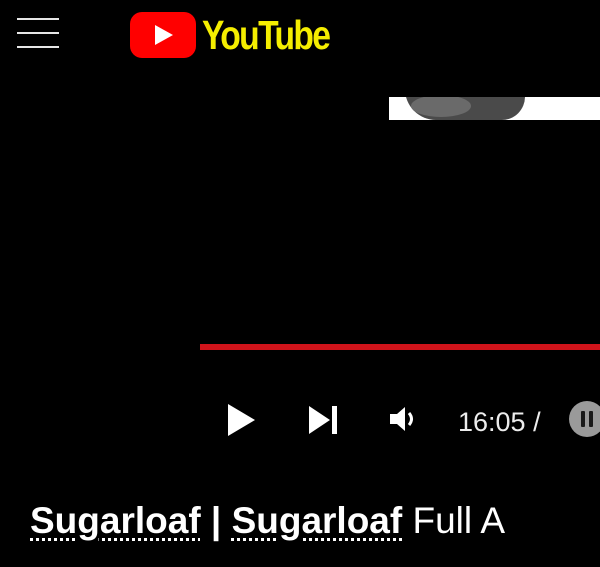  What do you see at coordinates (115, 520) in the screenshot?
I see `title-link-1: Sugarloaf` at bounding box center [115, 520].